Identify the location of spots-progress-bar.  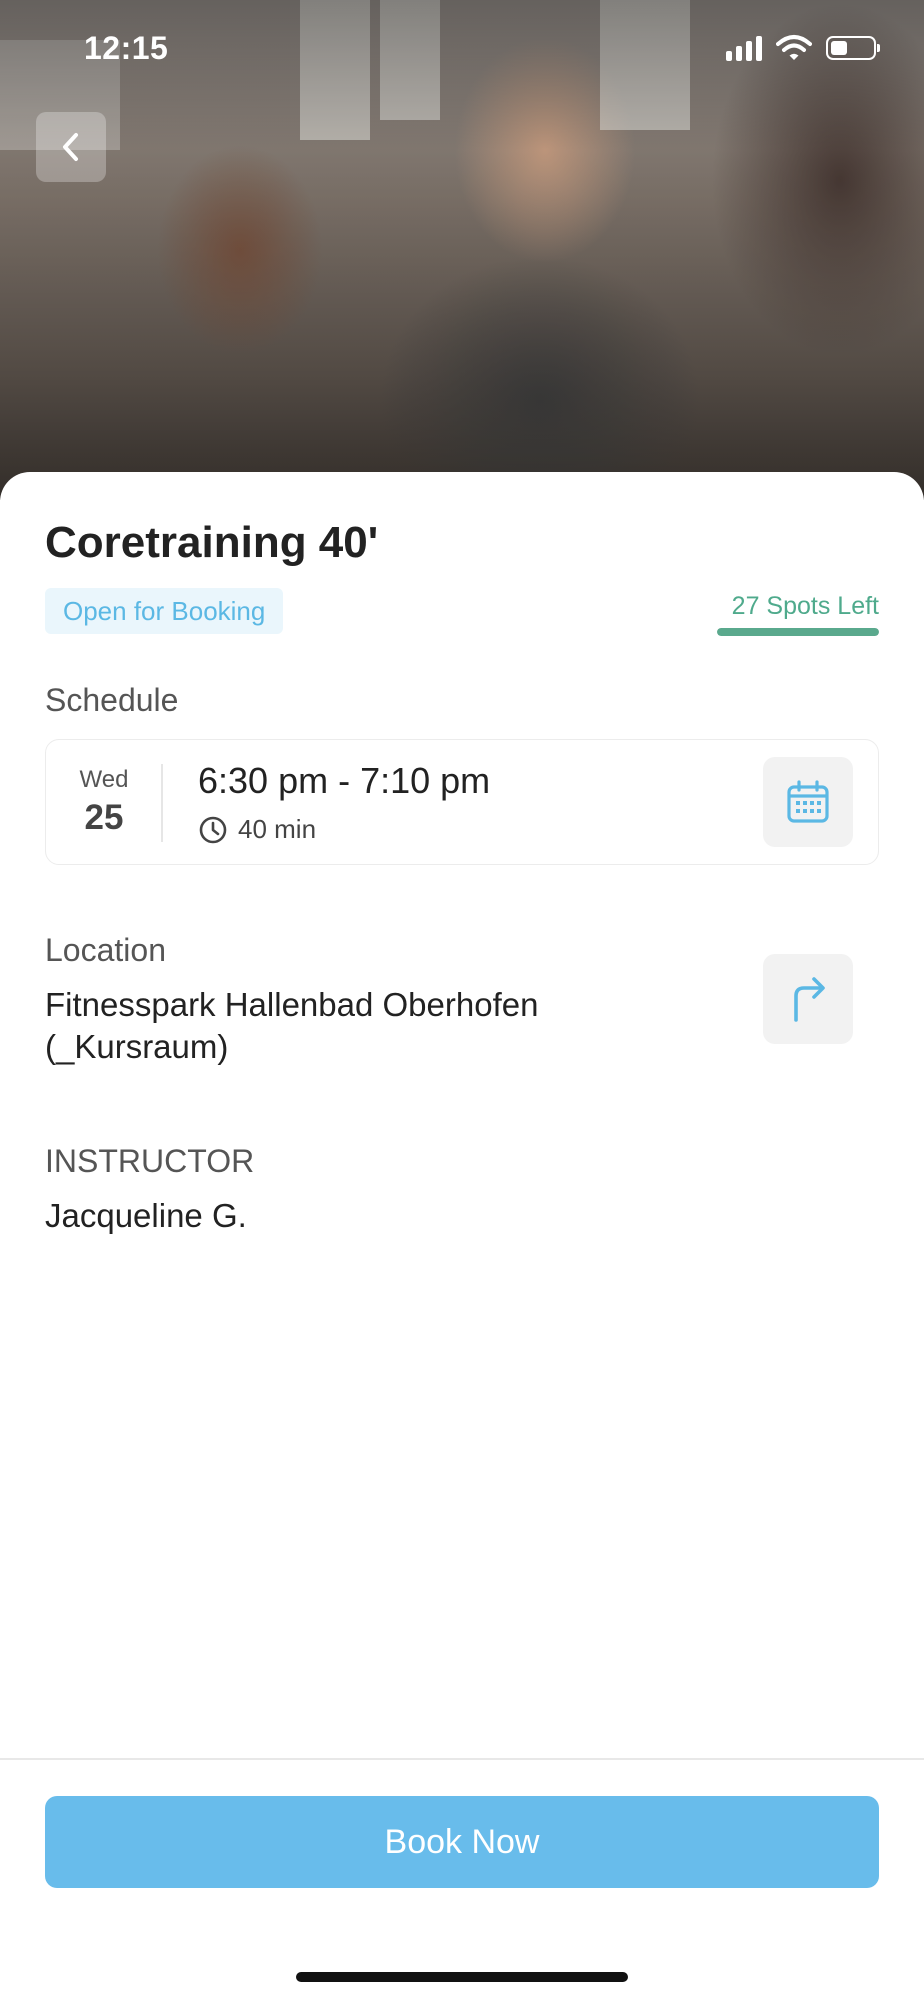
(798, 632).